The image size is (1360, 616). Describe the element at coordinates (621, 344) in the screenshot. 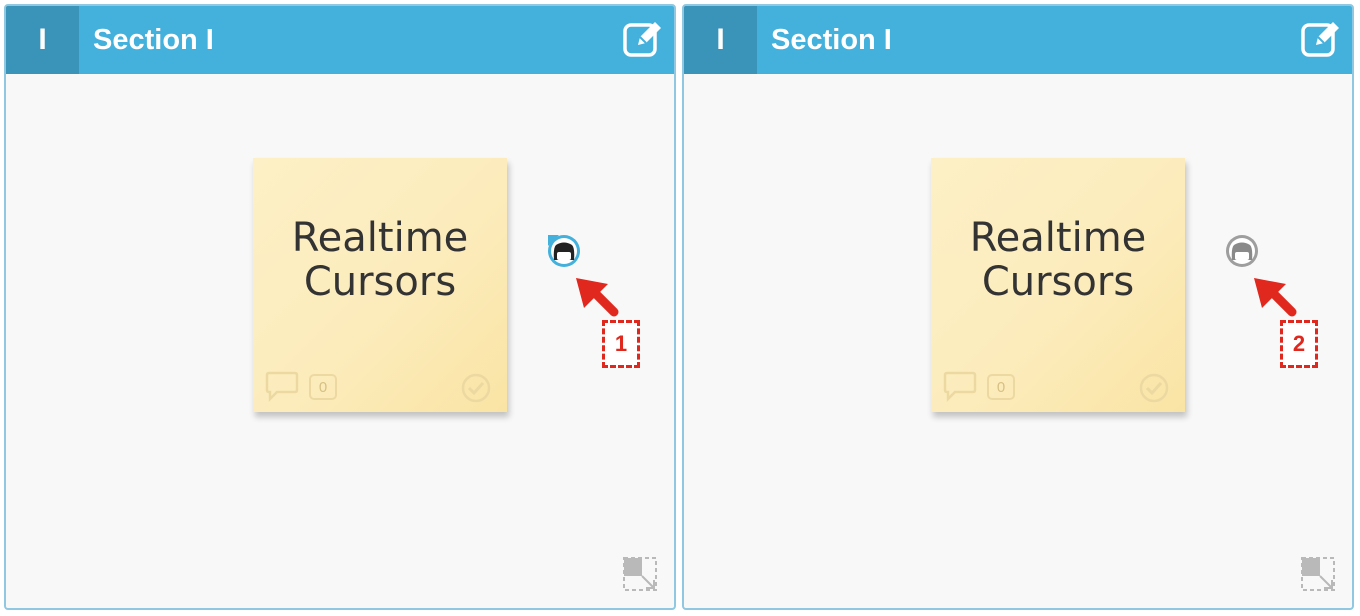

I see `callout-number: 1` at that location.